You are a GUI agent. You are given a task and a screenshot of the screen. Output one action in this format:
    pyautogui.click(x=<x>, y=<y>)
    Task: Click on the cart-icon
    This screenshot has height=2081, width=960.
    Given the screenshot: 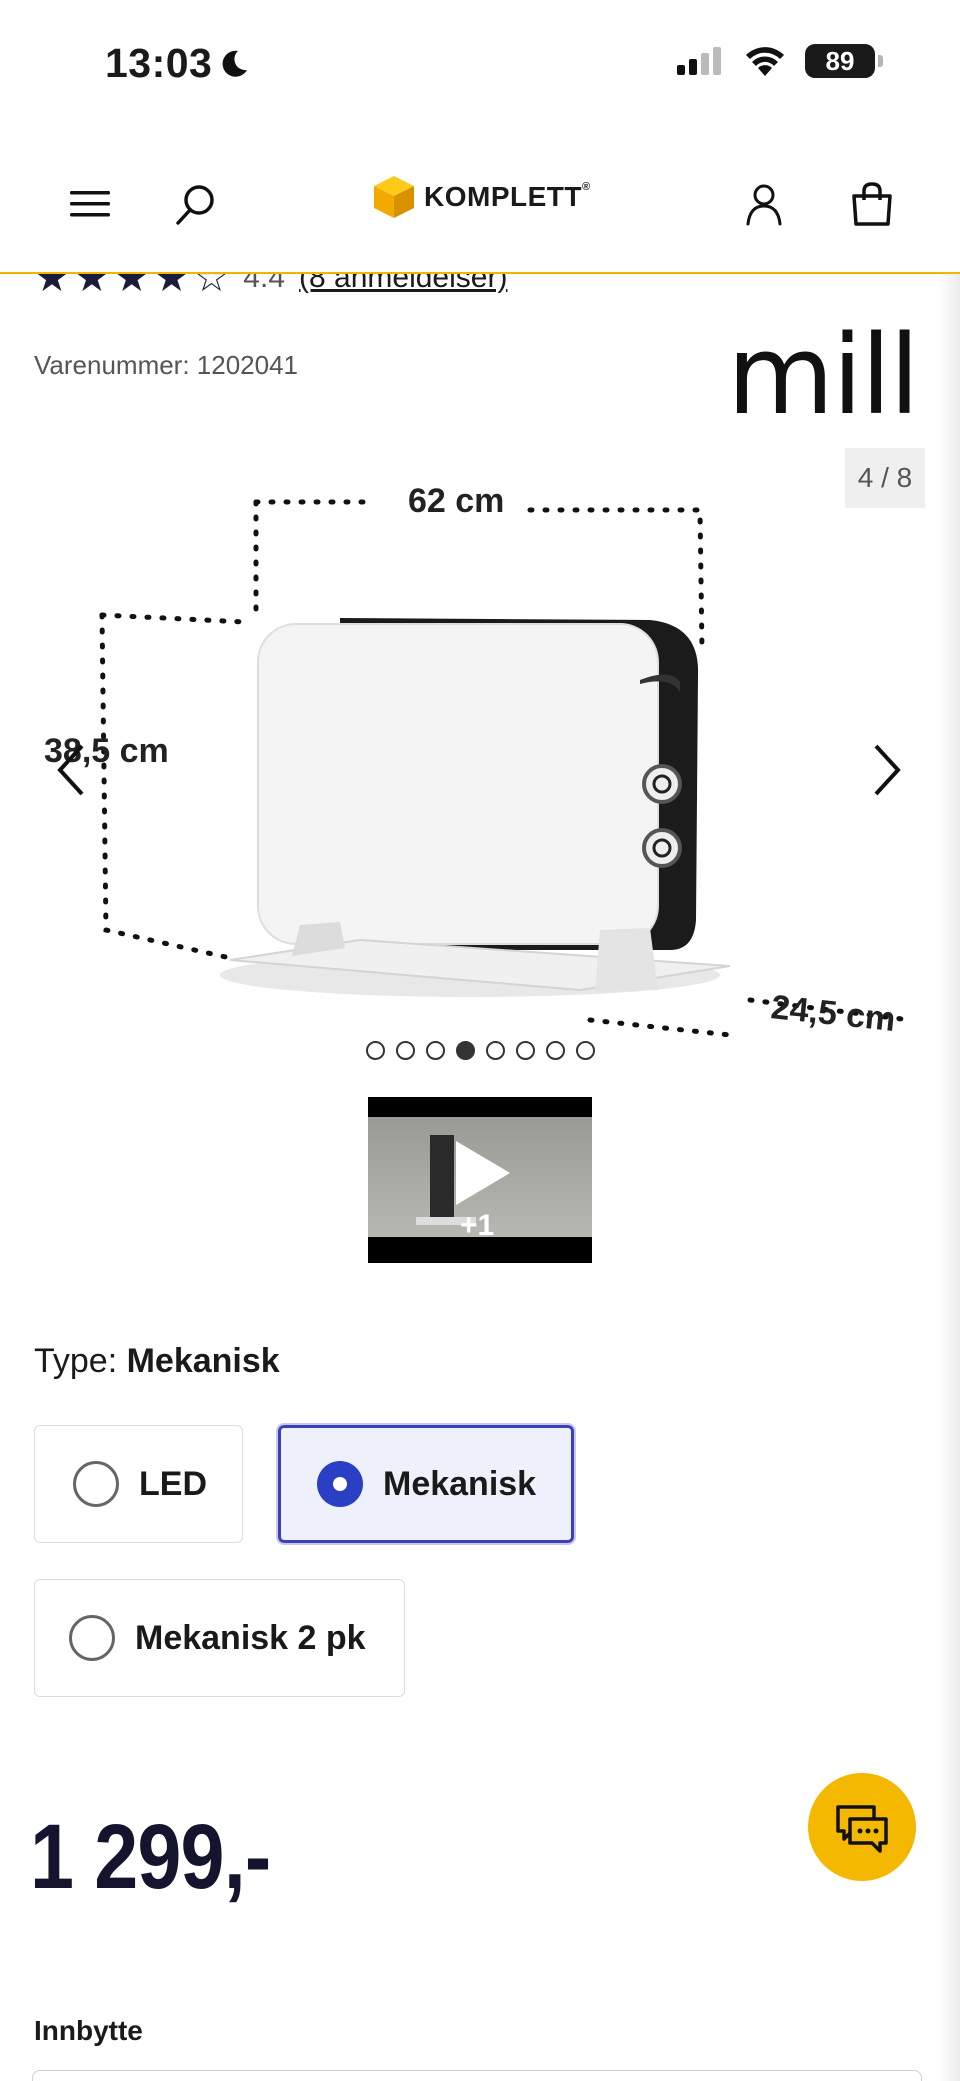 What is the action you would take?
    pyautogui.click(x=872, y=204)
    